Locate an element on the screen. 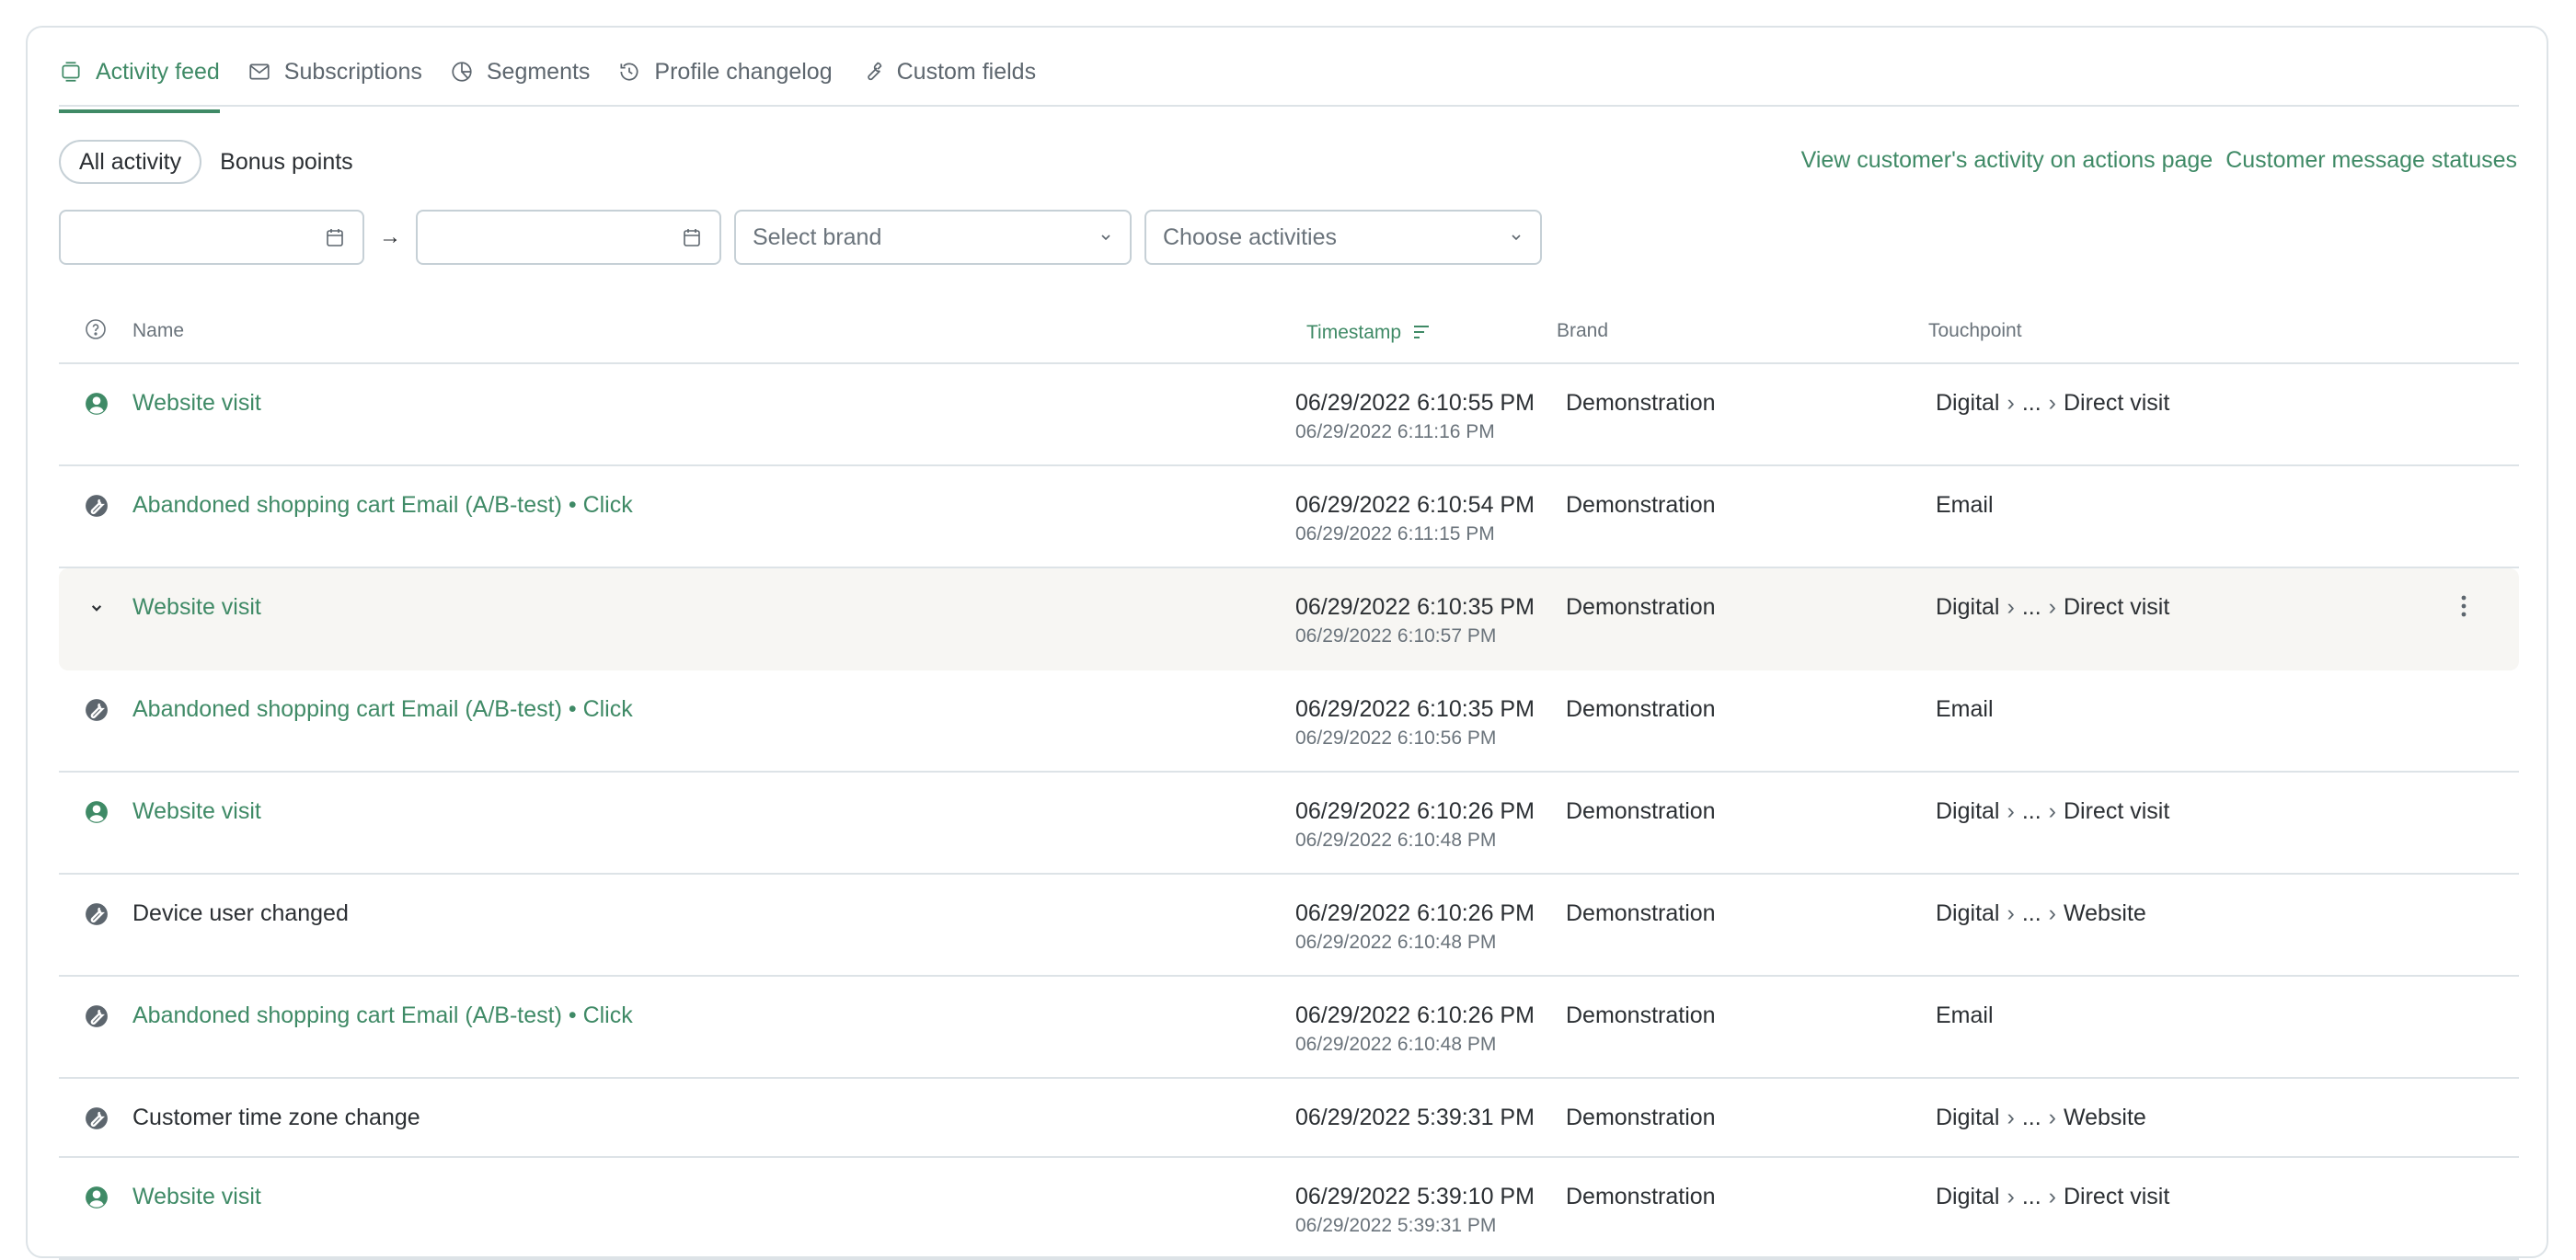 This screenshot has height=1260, width=2576. sort-icon is located at coordinates (1421, 332).